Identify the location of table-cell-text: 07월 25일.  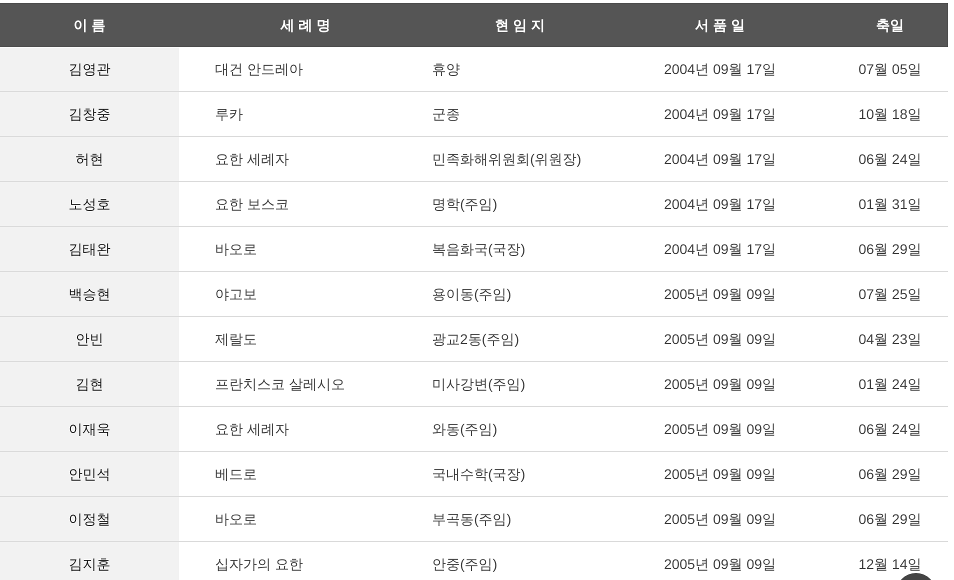
(890, 294).